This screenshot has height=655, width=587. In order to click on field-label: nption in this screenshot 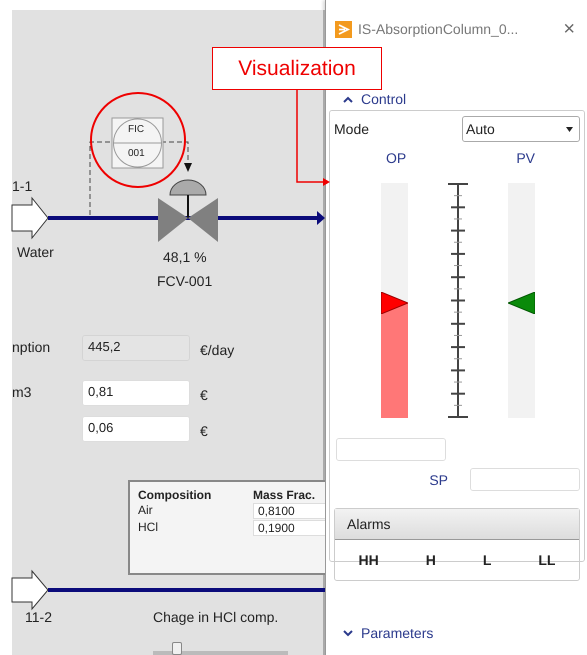, I will do `click(31, 347)`.